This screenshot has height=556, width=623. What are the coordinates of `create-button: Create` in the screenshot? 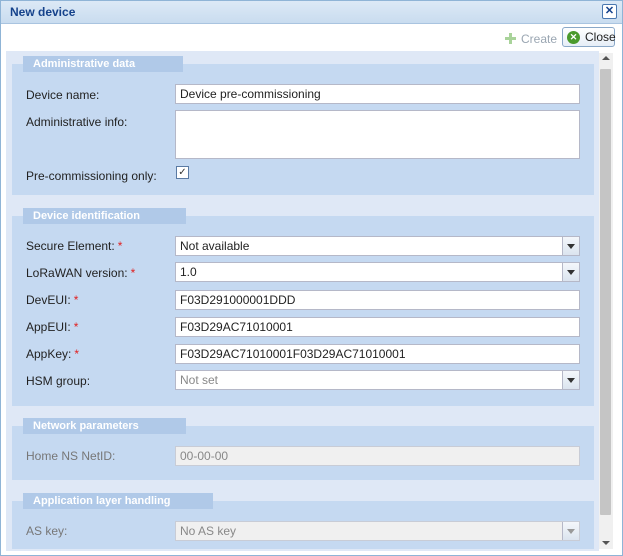 It's located at (530, 38).